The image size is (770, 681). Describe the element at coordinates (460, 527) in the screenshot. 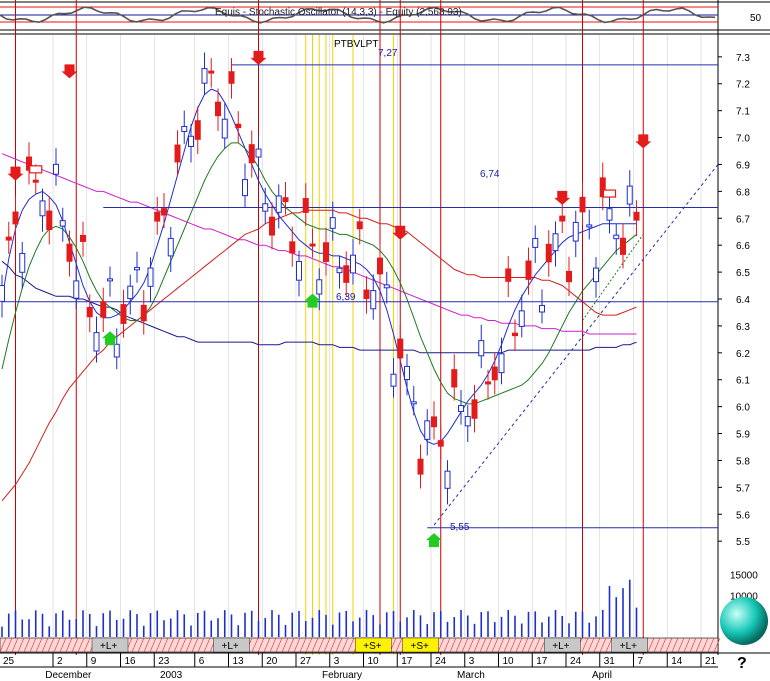

I see `level-line-label: 5,55` at that location.